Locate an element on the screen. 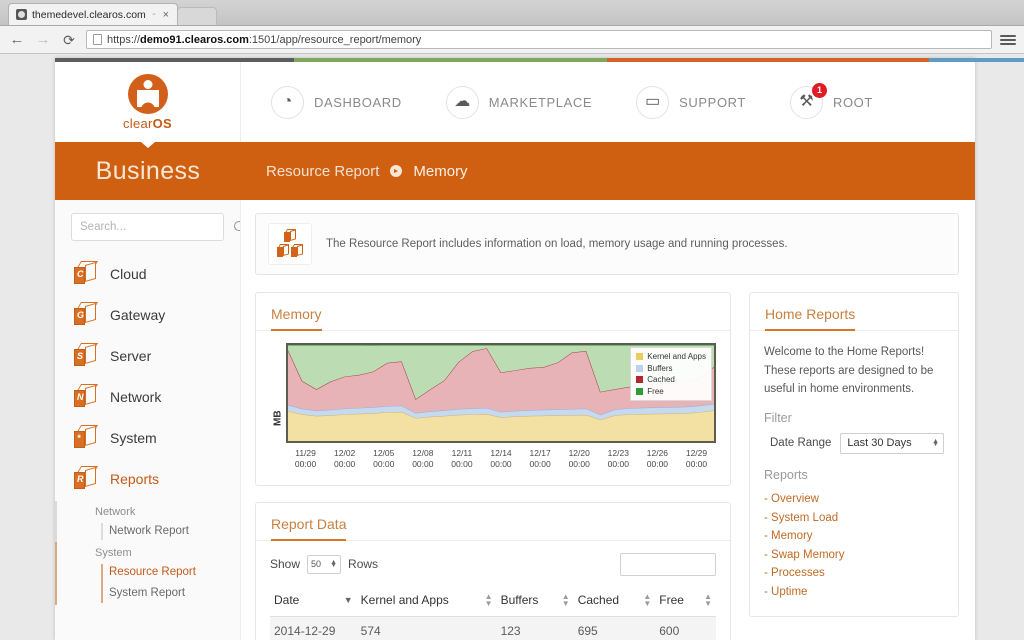 The width and height of the screenshot is (1024, 640). favicon-icon is located at coordinates (21, 14).